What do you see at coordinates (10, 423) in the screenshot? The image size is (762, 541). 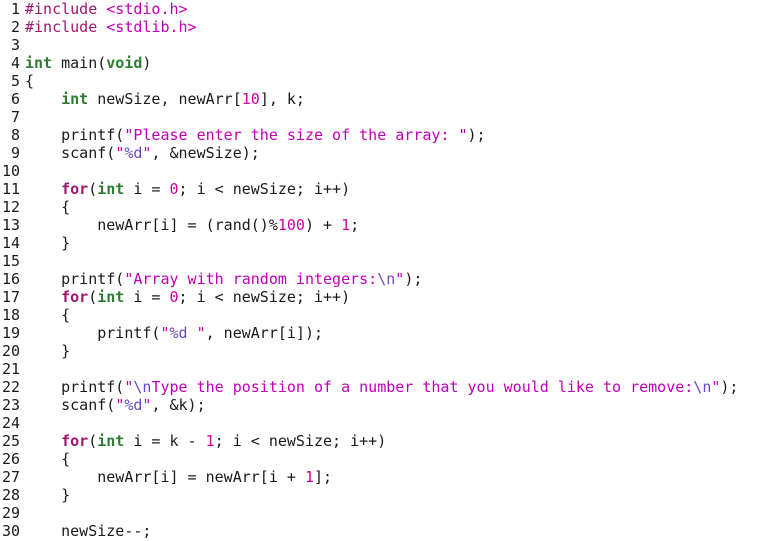 I see `line-number: 24` at bounding box center [10, 423].